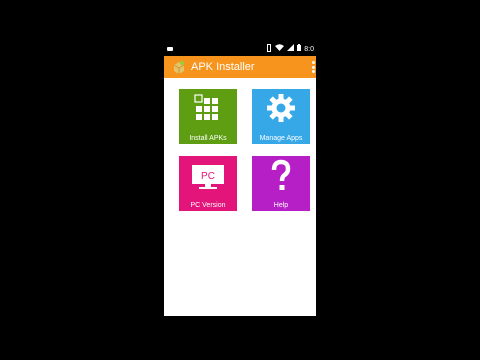 Image resolution: width=480 pixels, height=360 pixels. What do you see at coordinates (281, 205) in the screenshot?
I see `help-label: Help` at bounding box center [281, 205].